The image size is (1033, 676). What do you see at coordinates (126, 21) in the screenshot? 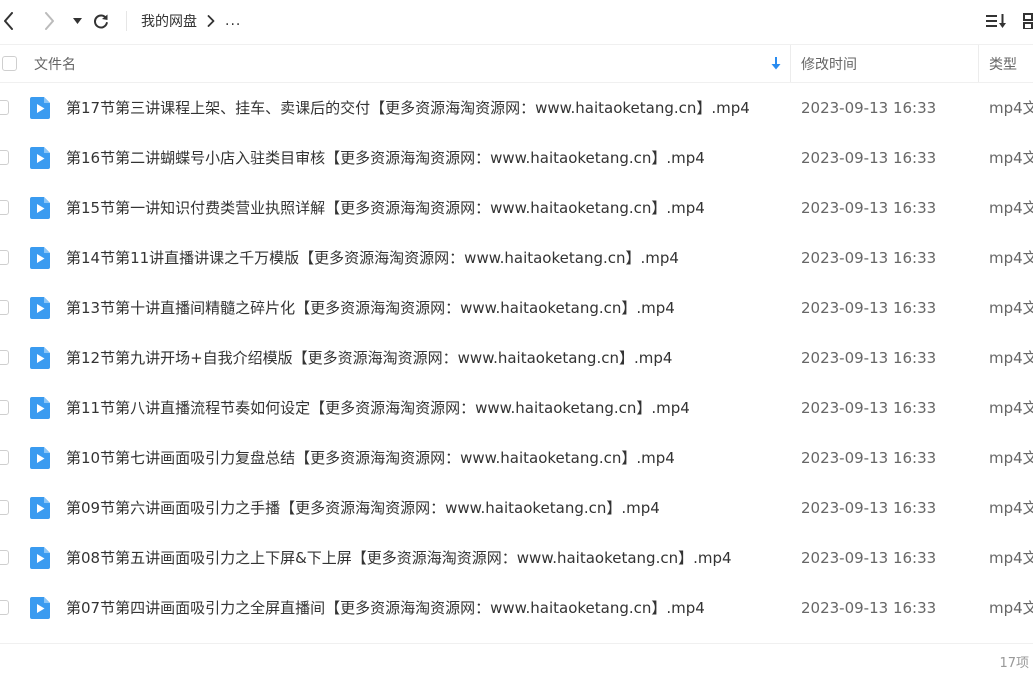
I see `toolbar-divider` at bounding box center [126, 21].